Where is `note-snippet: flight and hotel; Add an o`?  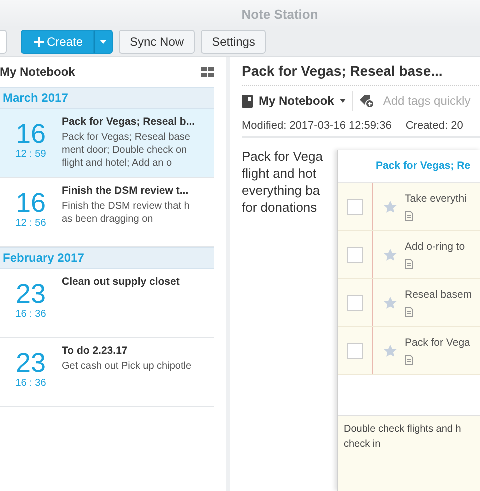
note-snippet: flight and hotel; Add an o is located at coordinates (118, 163).